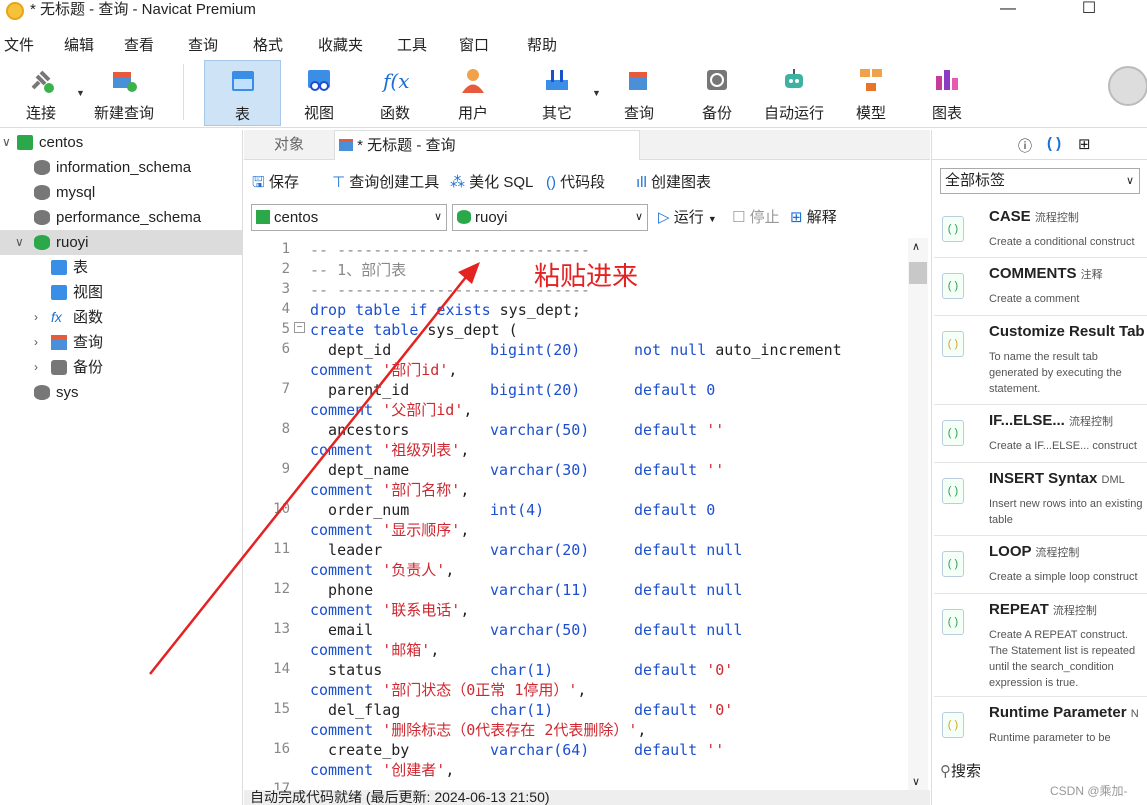 The width and height of the screenshot is (1147, 805). Describe the element at coordinates (1025, 146) in the screenshot. I see `info-icon: ⓘ` at that location.